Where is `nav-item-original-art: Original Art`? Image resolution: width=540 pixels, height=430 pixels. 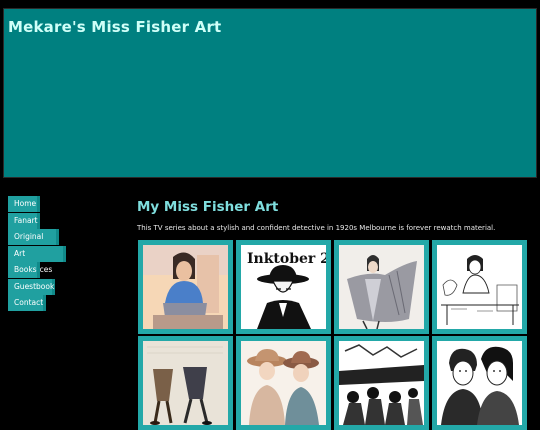
nav-item-original-art: Original Art is located at coordinates (33, 243).